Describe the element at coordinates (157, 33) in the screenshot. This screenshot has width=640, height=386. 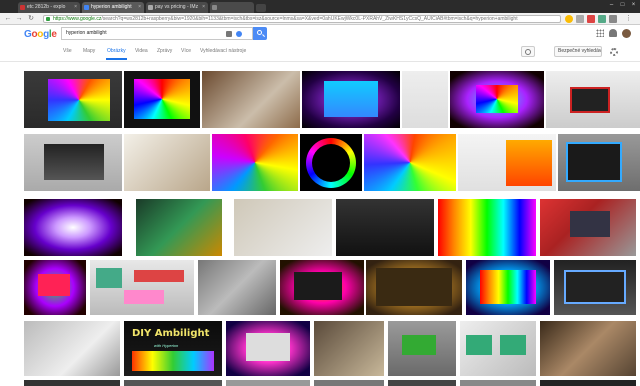
I see `search-input: hyperion ambilight` at that location.